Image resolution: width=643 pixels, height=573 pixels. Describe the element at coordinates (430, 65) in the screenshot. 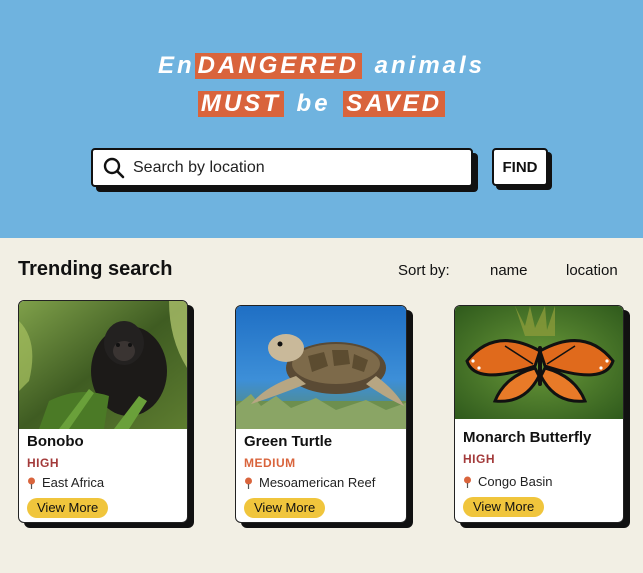

I see `headline-animals: animals` at that location.